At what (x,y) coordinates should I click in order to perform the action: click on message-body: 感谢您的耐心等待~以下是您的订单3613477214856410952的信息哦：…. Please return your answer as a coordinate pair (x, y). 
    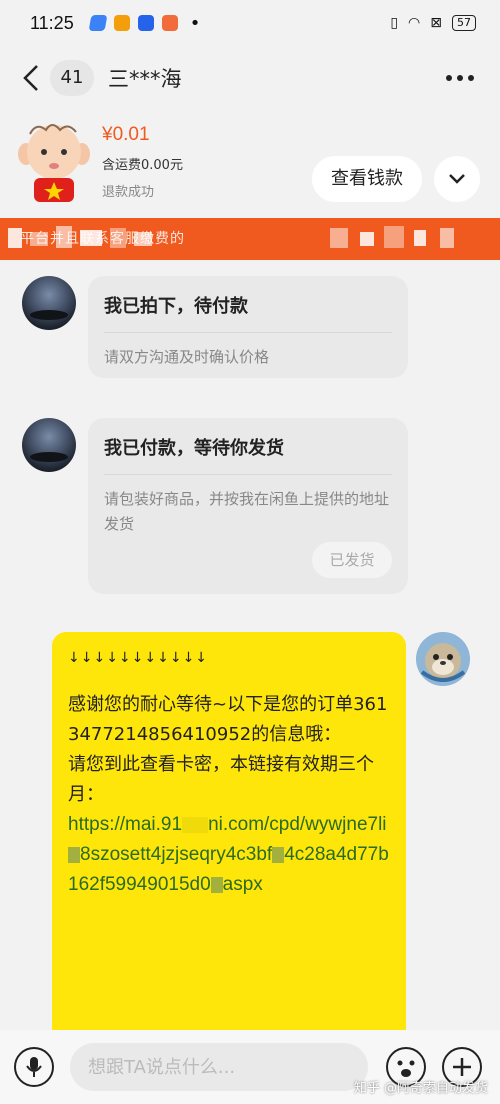
    Looking at the image, I should click on (229, 795).